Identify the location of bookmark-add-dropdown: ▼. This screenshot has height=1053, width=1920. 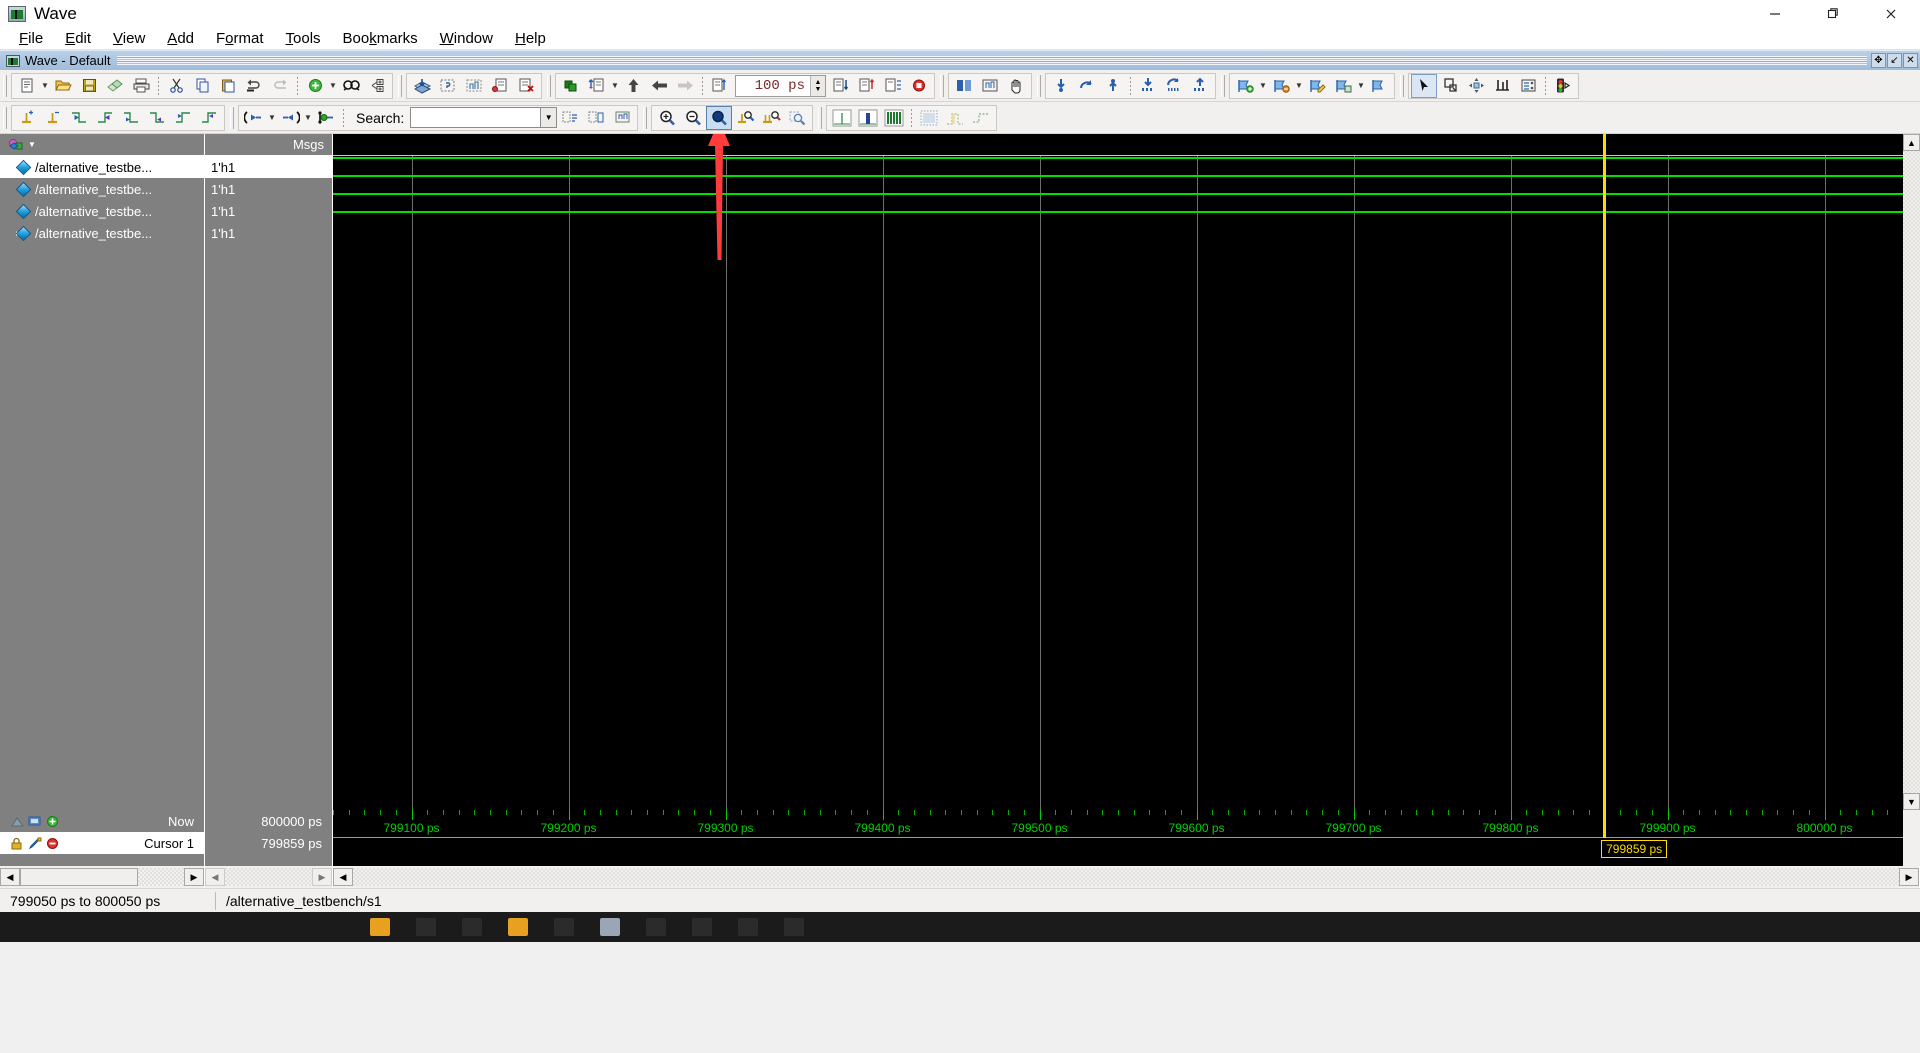
(1263, 86).